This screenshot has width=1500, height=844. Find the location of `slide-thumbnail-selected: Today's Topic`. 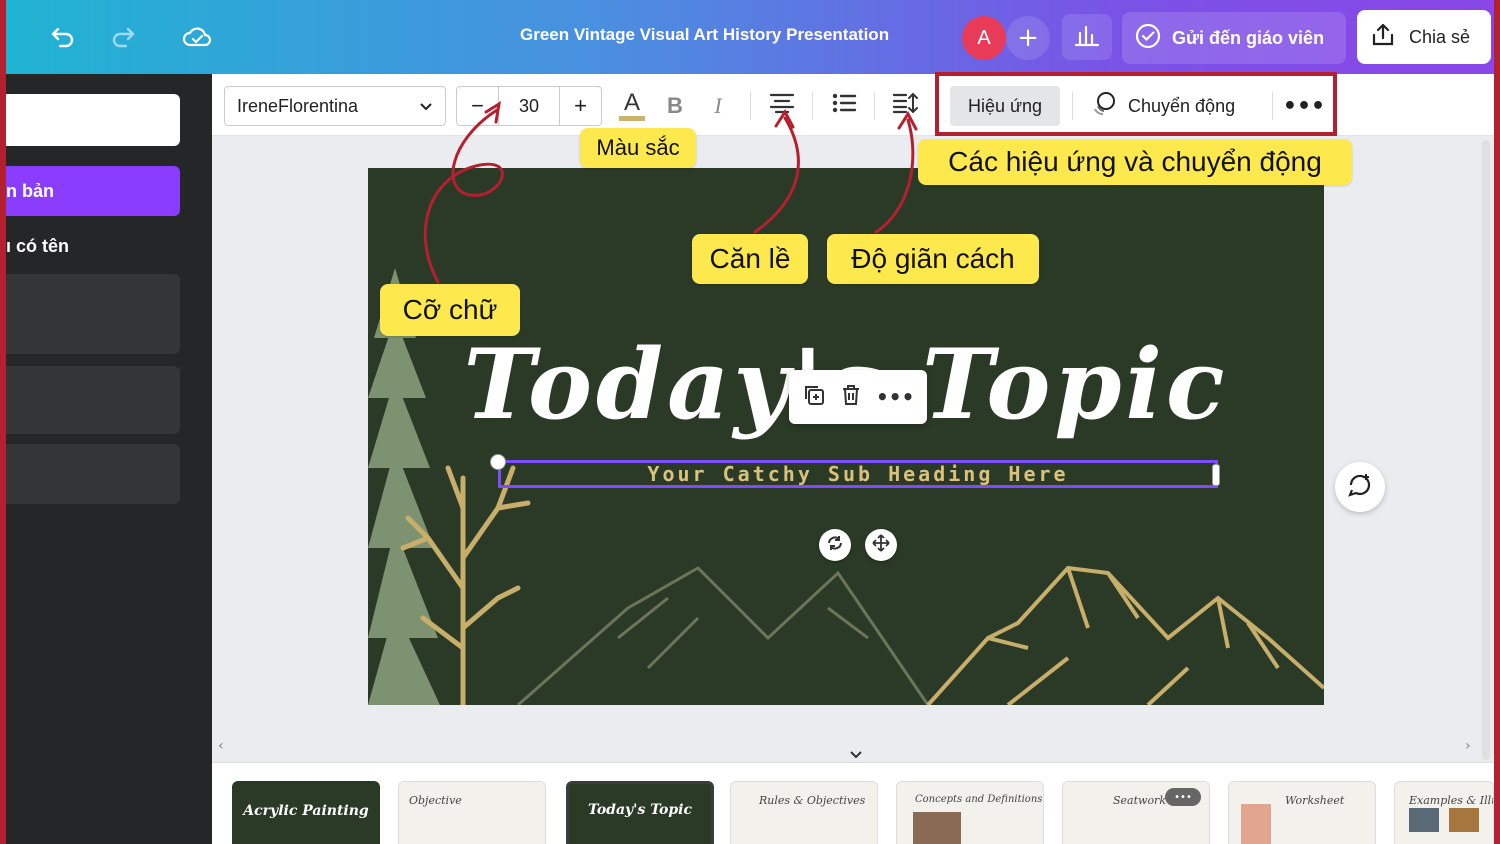

slide-thumbnail-selected: Today's Topic is located at coordinates (640, 812).